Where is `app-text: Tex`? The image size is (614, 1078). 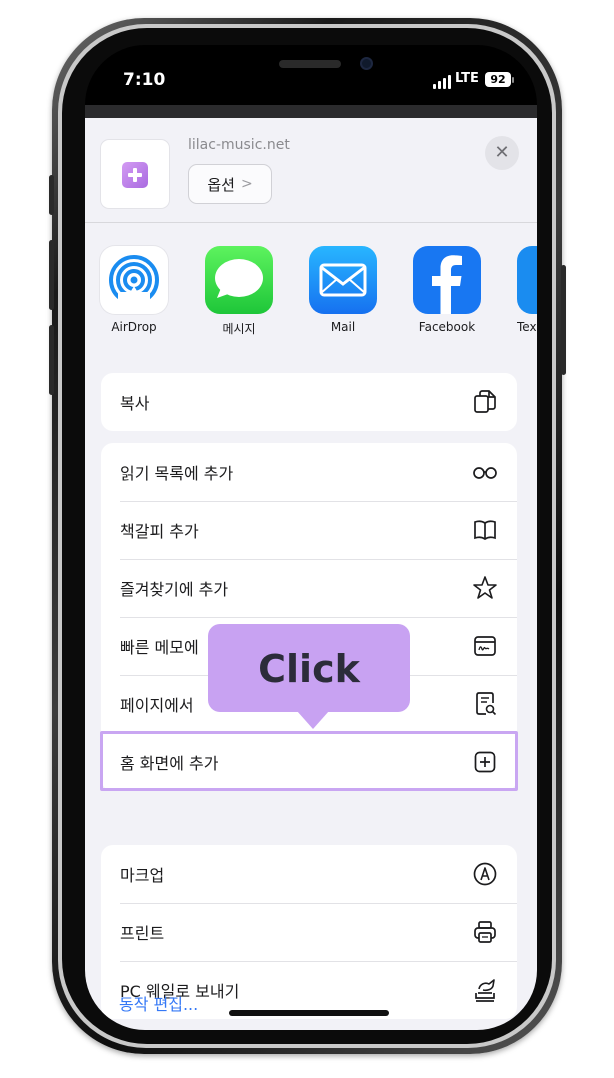 app-text: Tex is located at coordinates (527, 290).